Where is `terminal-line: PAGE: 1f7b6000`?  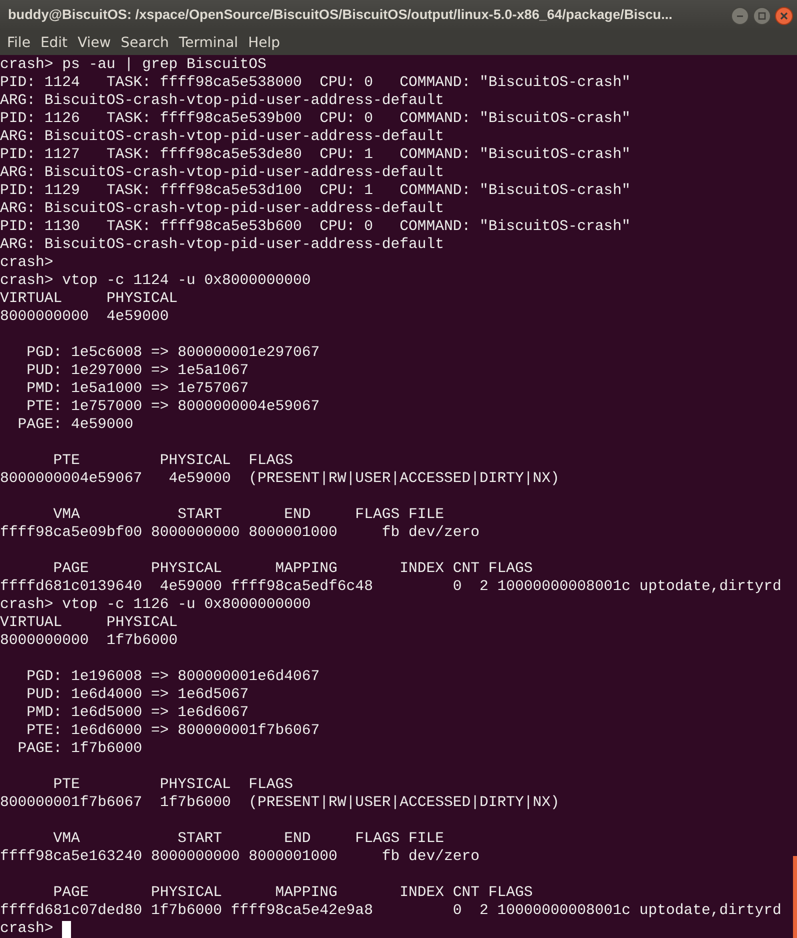 terminal-line: PAGE: 1f7b6000 is located at coordinates (79, 749).